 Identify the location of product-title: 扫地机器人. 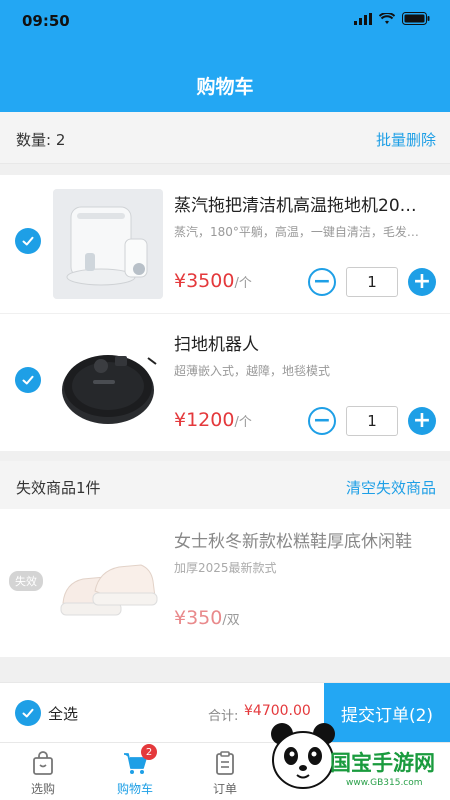
(305, 342).